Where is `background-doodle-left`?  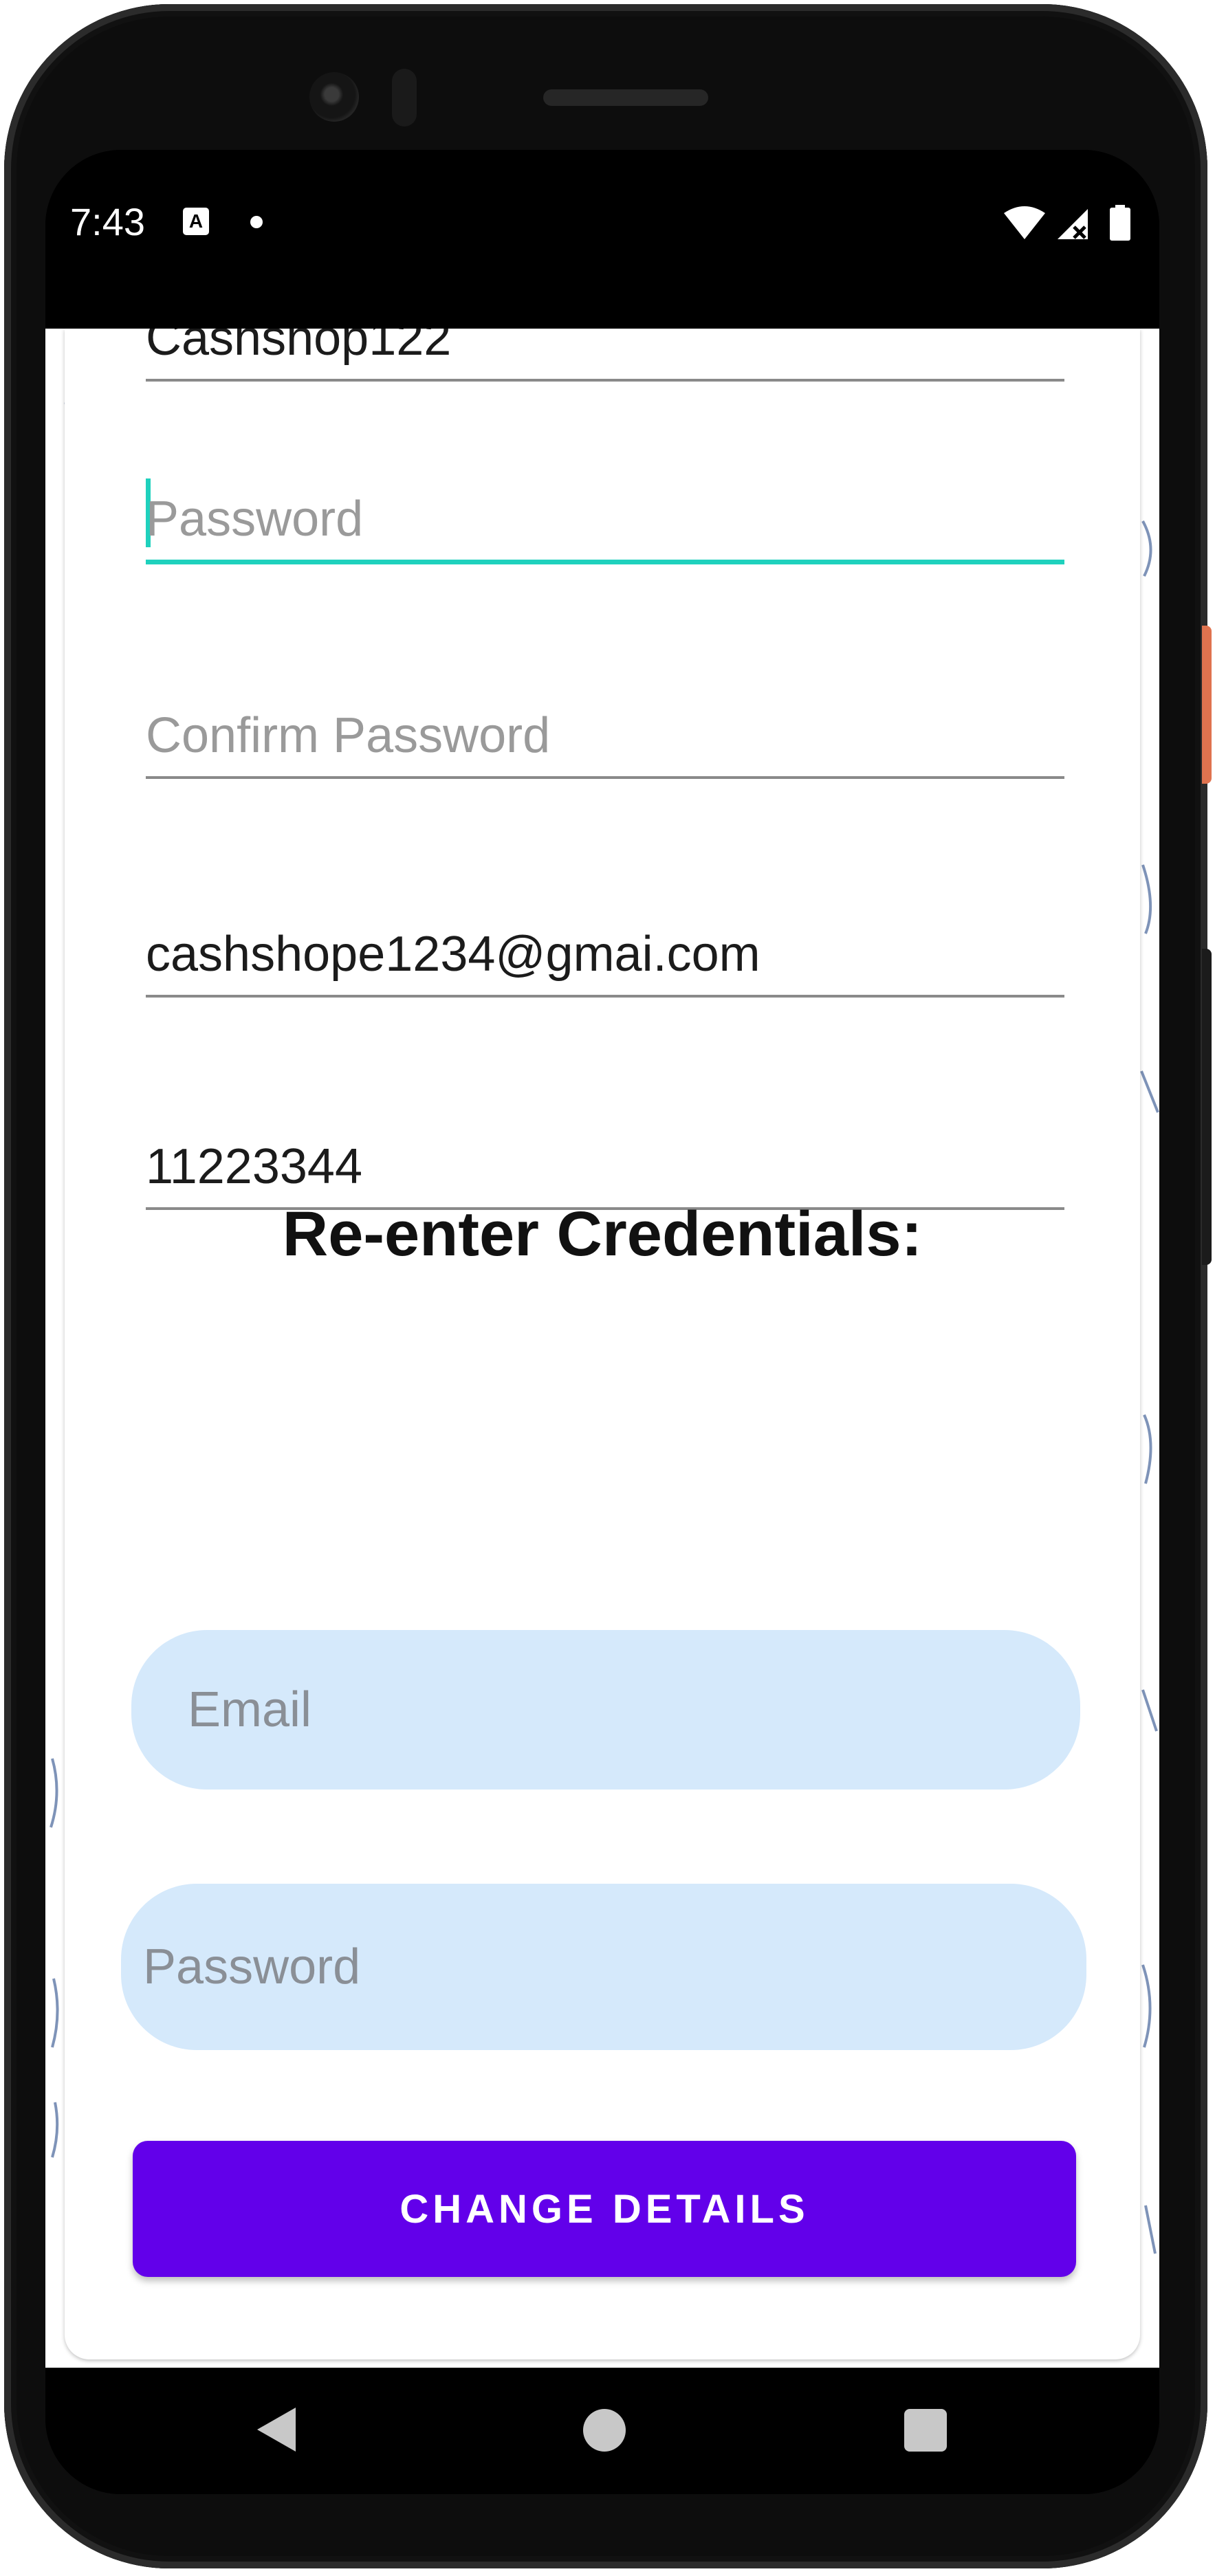
background-doodle-left is located at coordinates (55, 1958).